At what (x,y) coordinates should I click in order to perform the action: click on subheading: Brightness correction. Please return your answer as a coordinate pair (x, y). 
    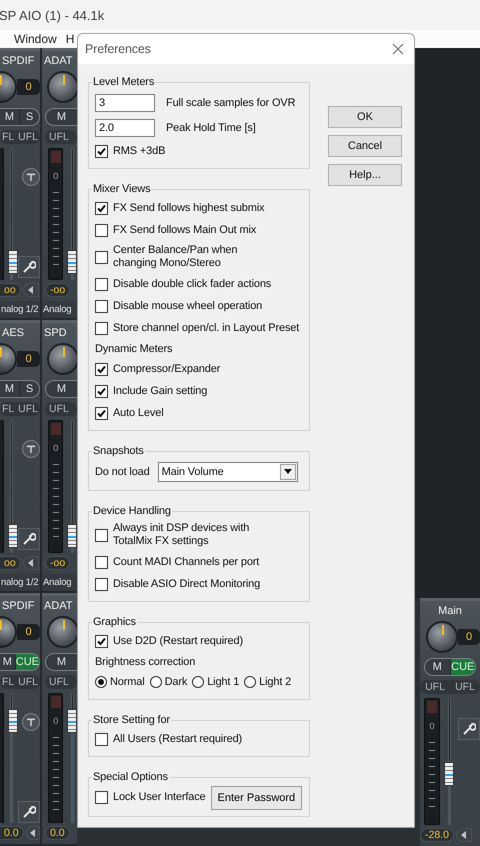
    Looking at the image, I should click on (145, 662).